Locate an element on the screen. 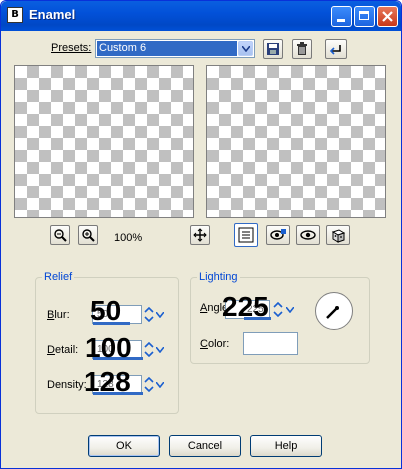 This screenshot has width=402, height=469. blur-label: Blur: is located at coordinates (58, 315).